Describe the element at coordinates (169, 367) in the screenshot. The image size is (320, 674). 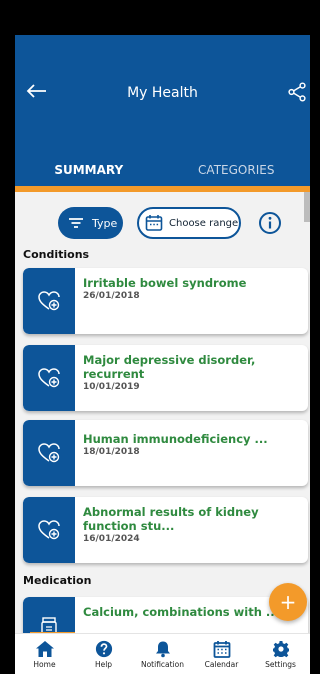
I see `condition-title: Major depressive disorder, recurrent` at that location.